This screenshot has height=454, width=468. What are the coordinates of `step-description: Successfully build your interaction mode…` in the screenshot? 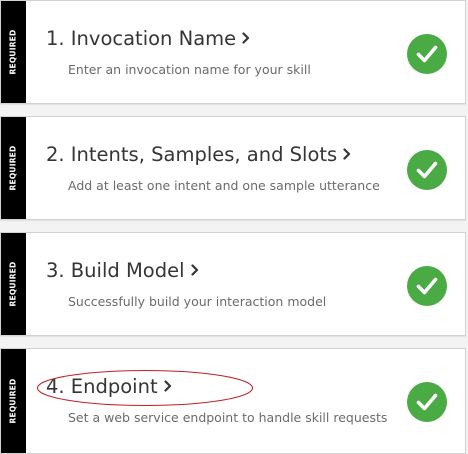 It's located at (197, 301).